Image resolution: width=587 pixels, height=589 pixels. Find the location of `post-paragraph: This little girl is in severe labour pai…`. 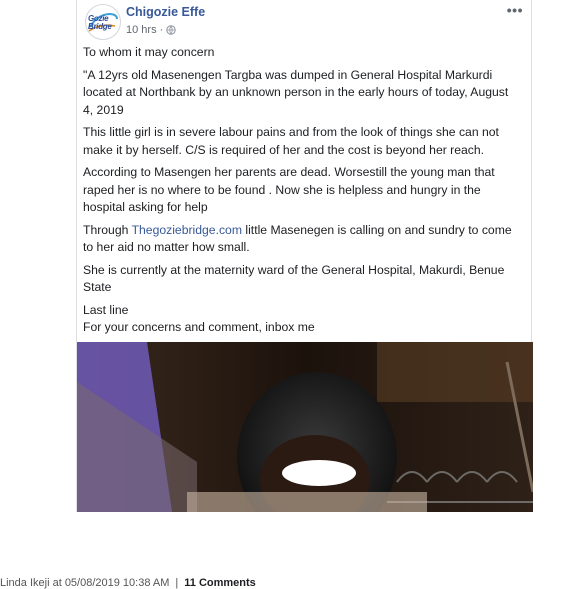

post-paragraph: This little girl is in severe labour pai… is located at coordinates (291, 141).